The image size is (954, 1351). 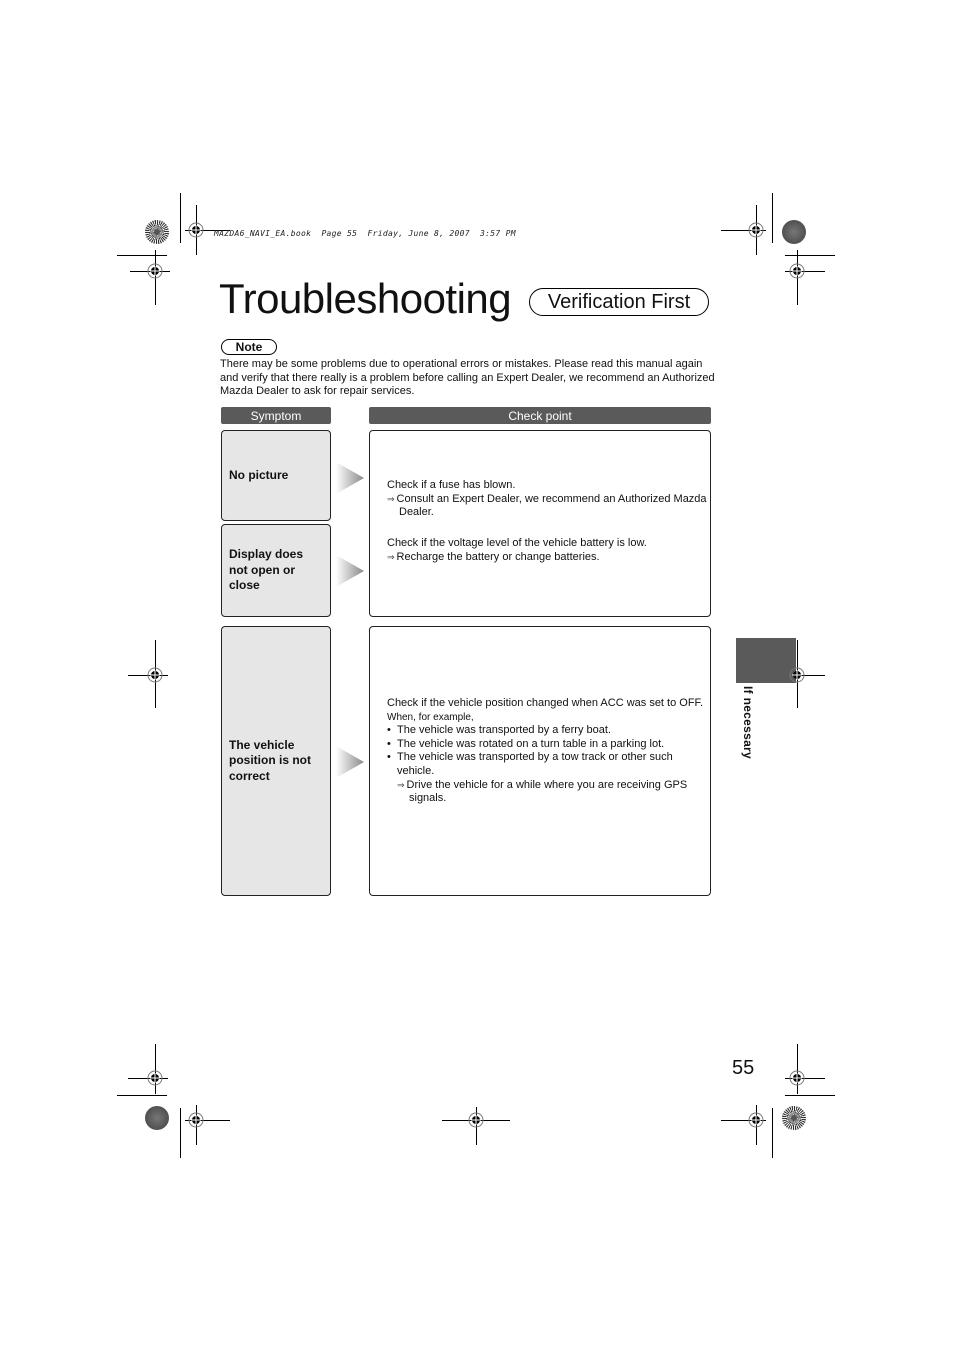 I want to click on symptom-header: Symptom, so click(x=276, y=415).